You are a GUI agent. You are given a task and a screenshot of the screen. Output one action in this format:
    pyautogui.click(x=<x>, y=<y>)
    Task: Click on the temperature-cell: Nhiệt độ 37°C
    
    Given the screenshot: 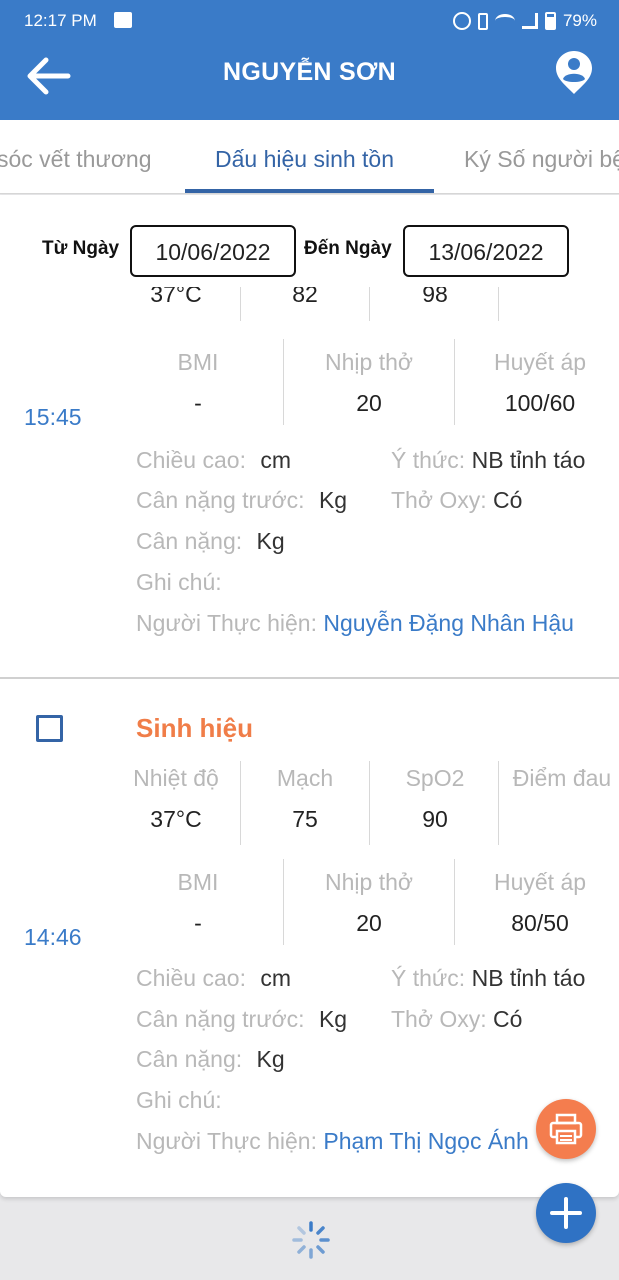 What is the action you would take?
    pyautogui.click(x=176, y=799)
    